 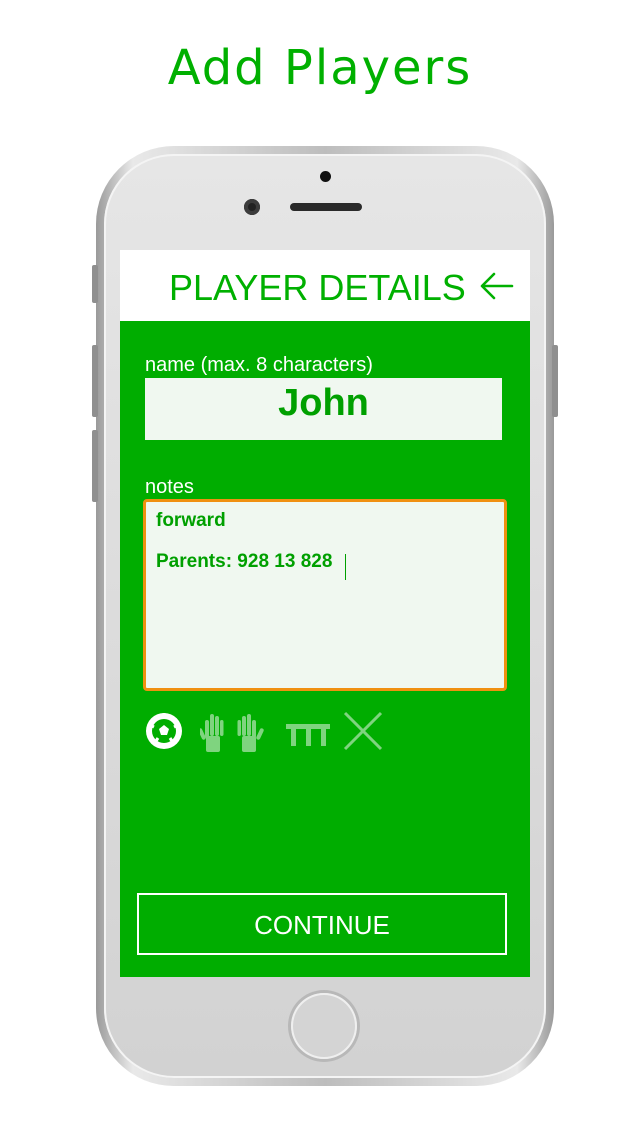 I want to click on proximity-sensor, so click(x=325, y=176).